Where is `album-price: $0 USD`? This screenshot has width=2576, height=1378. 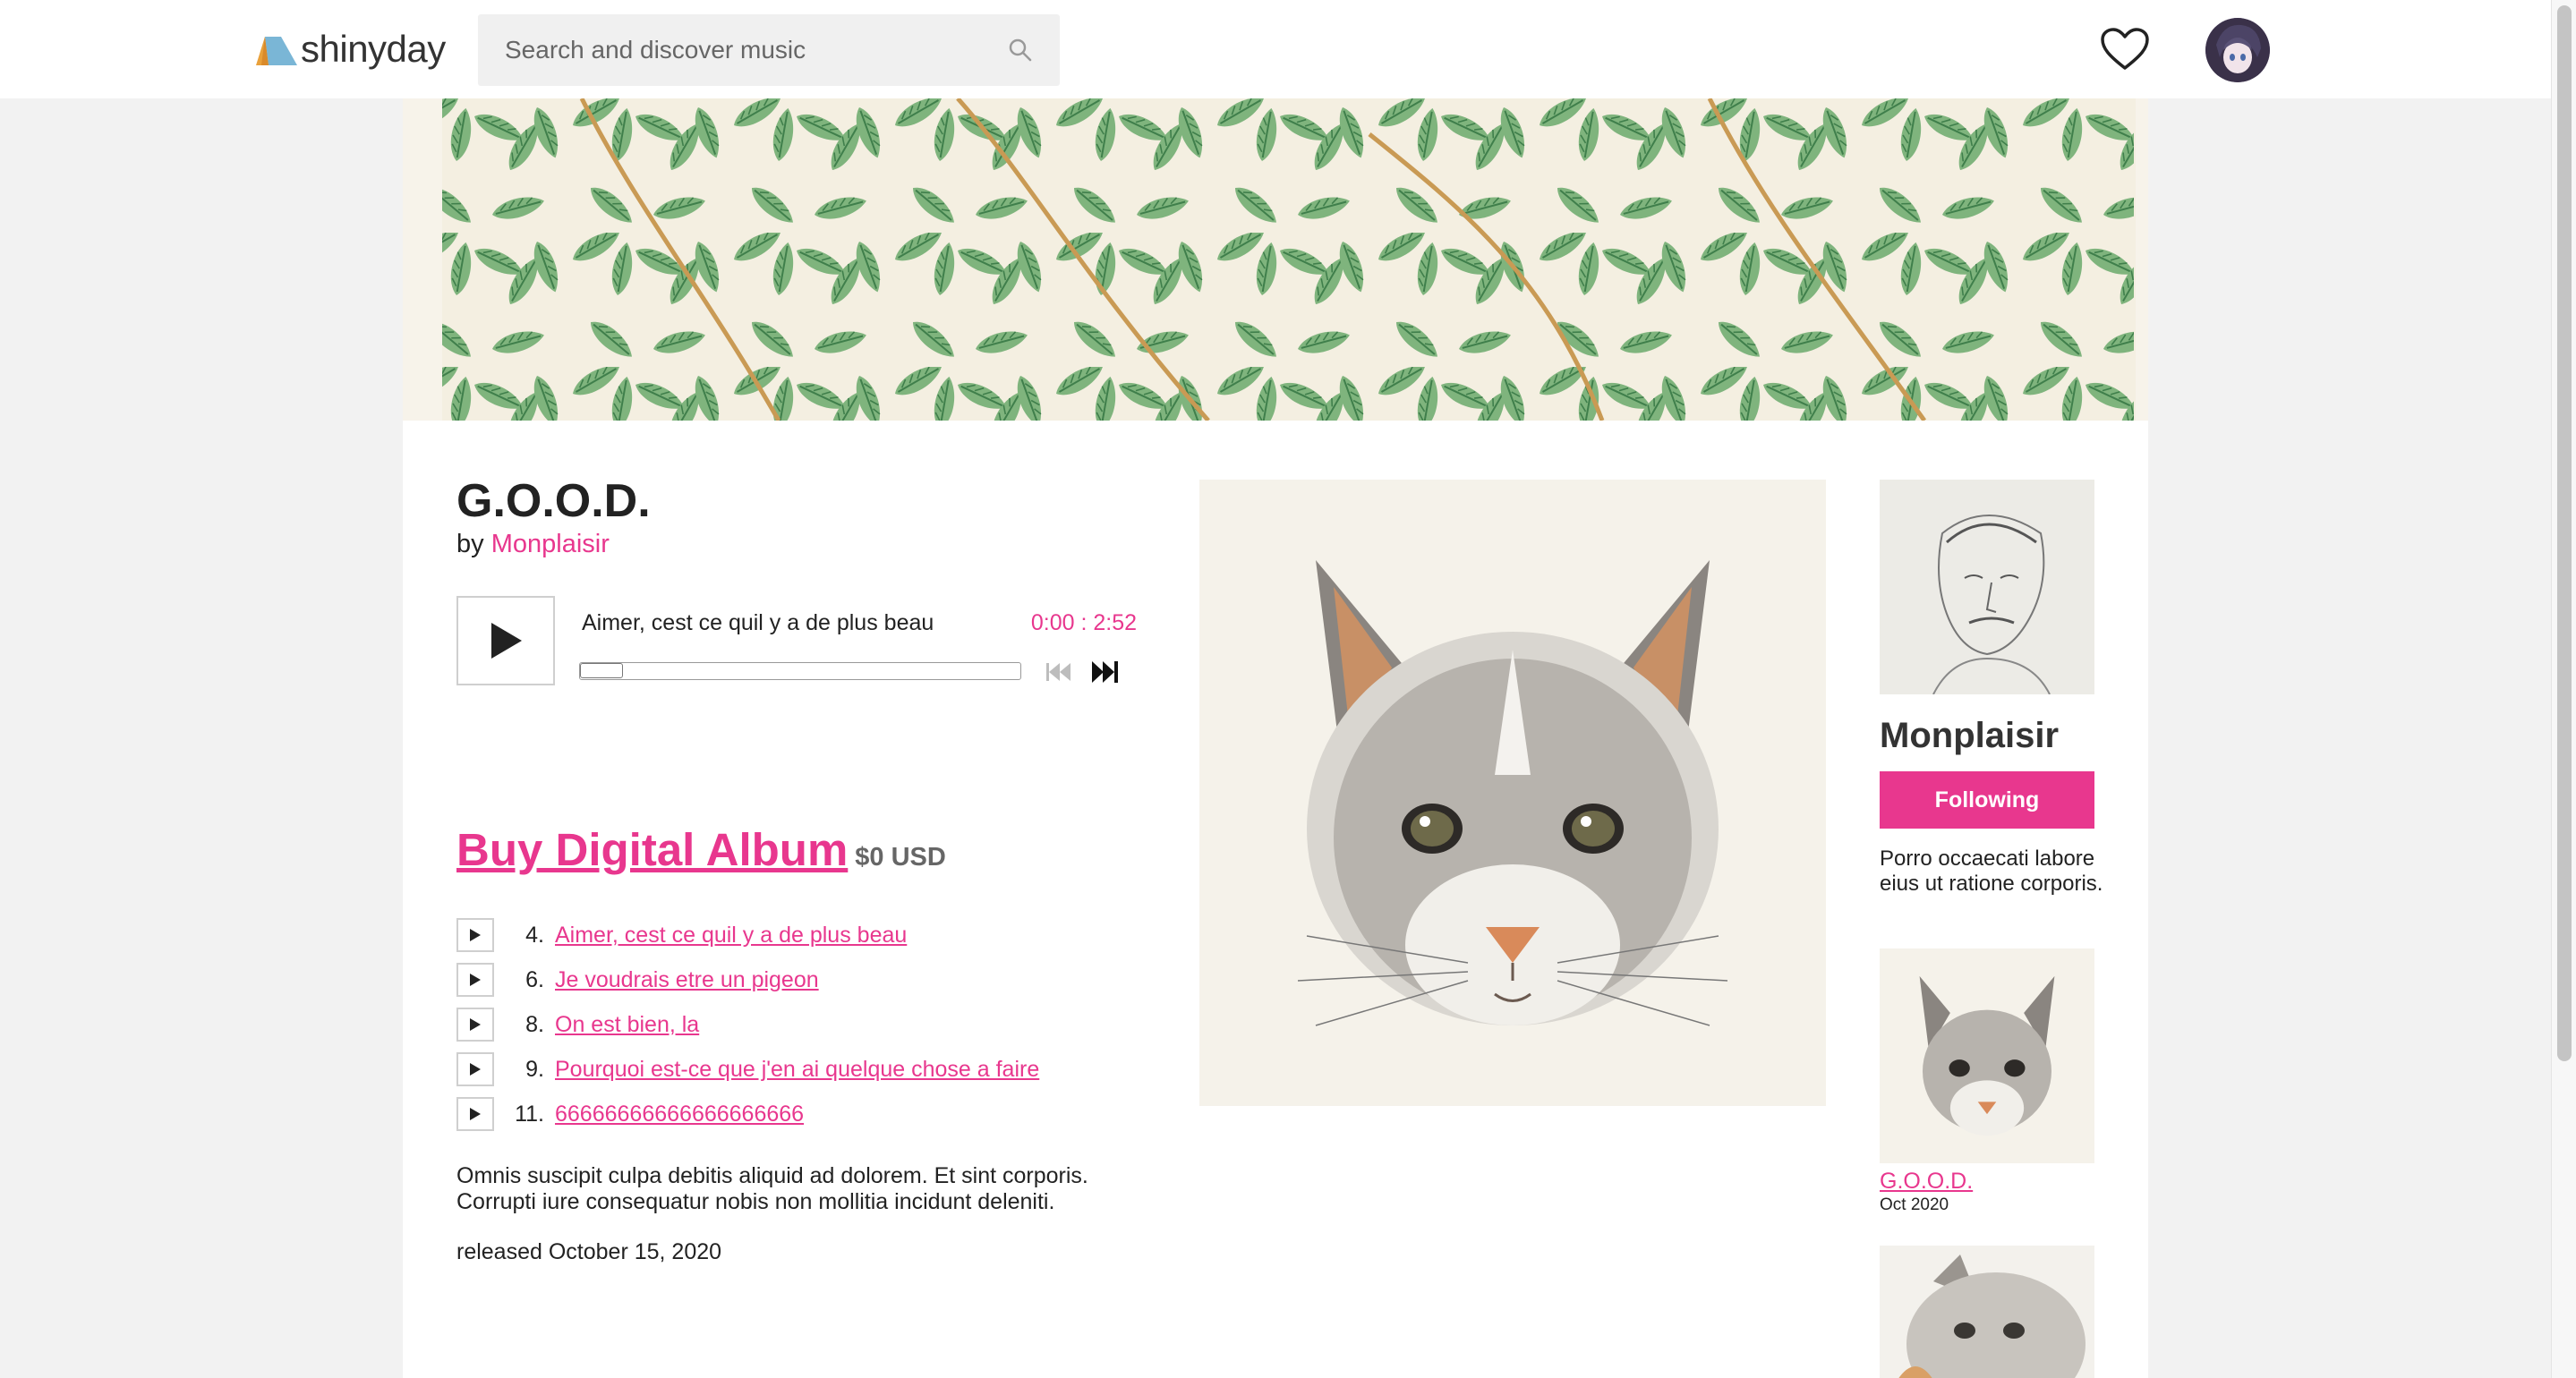 album-price: $0 USD is located at coordinates (900, 858).